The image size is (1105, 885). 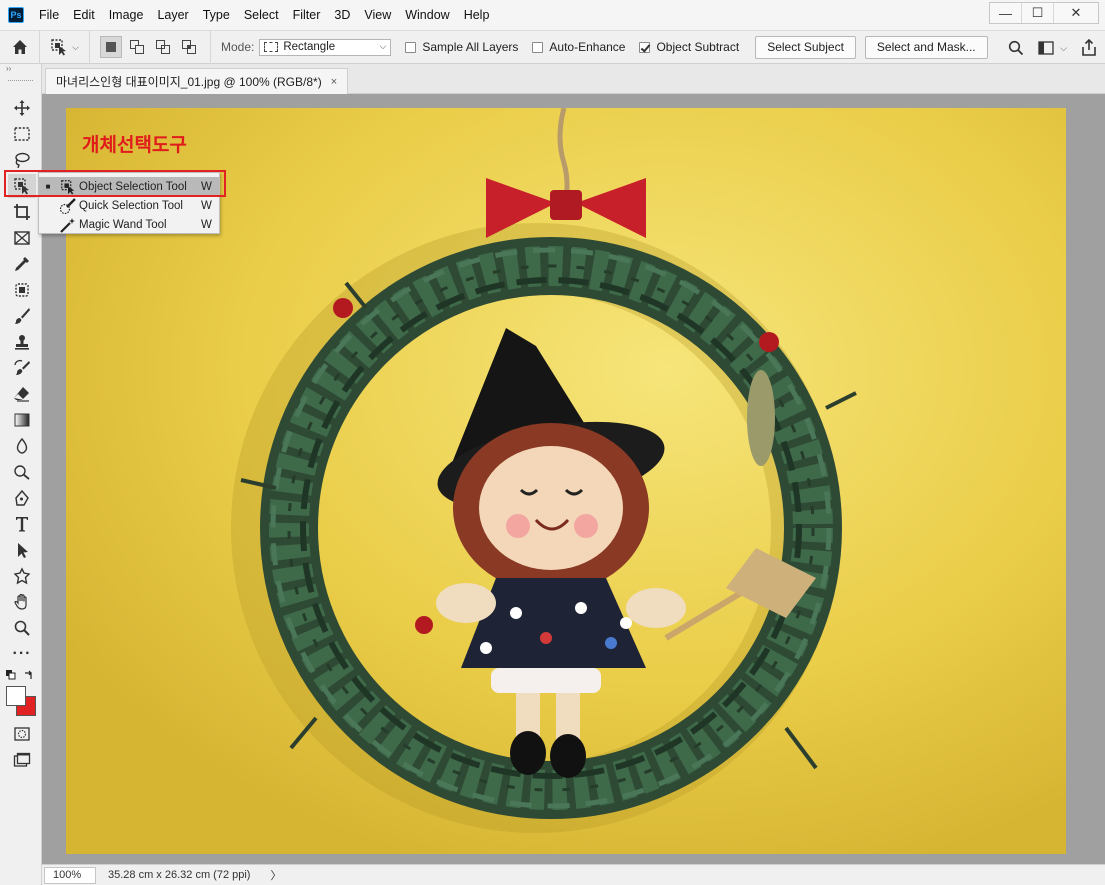 I want to click on edit-toolbar-button: ···, so click(x=22, y=654).